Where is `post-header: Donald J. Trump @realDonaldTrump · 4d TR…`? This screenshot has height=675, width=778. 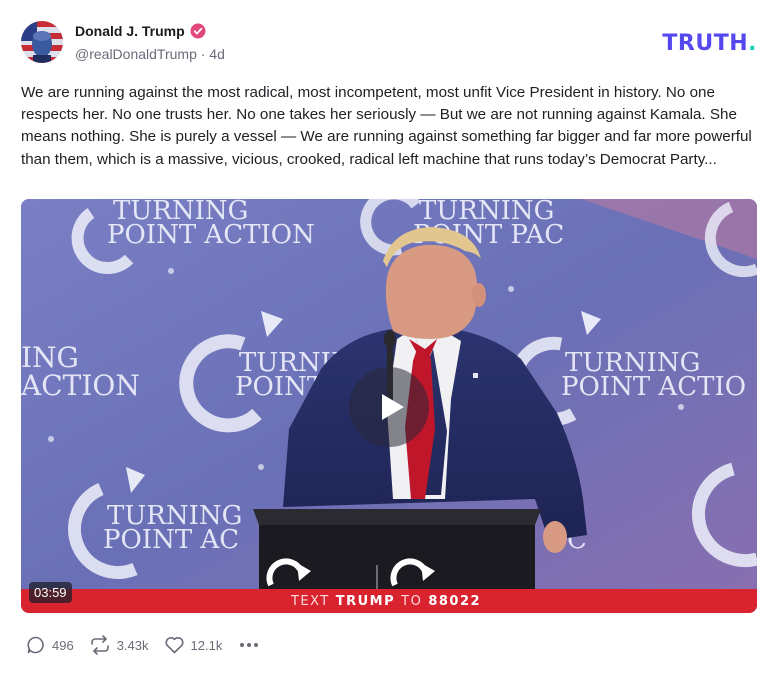
post-header: Donald J. Trump @realDonaldTrump · 4d TR… is located at coordinates (389, 43).